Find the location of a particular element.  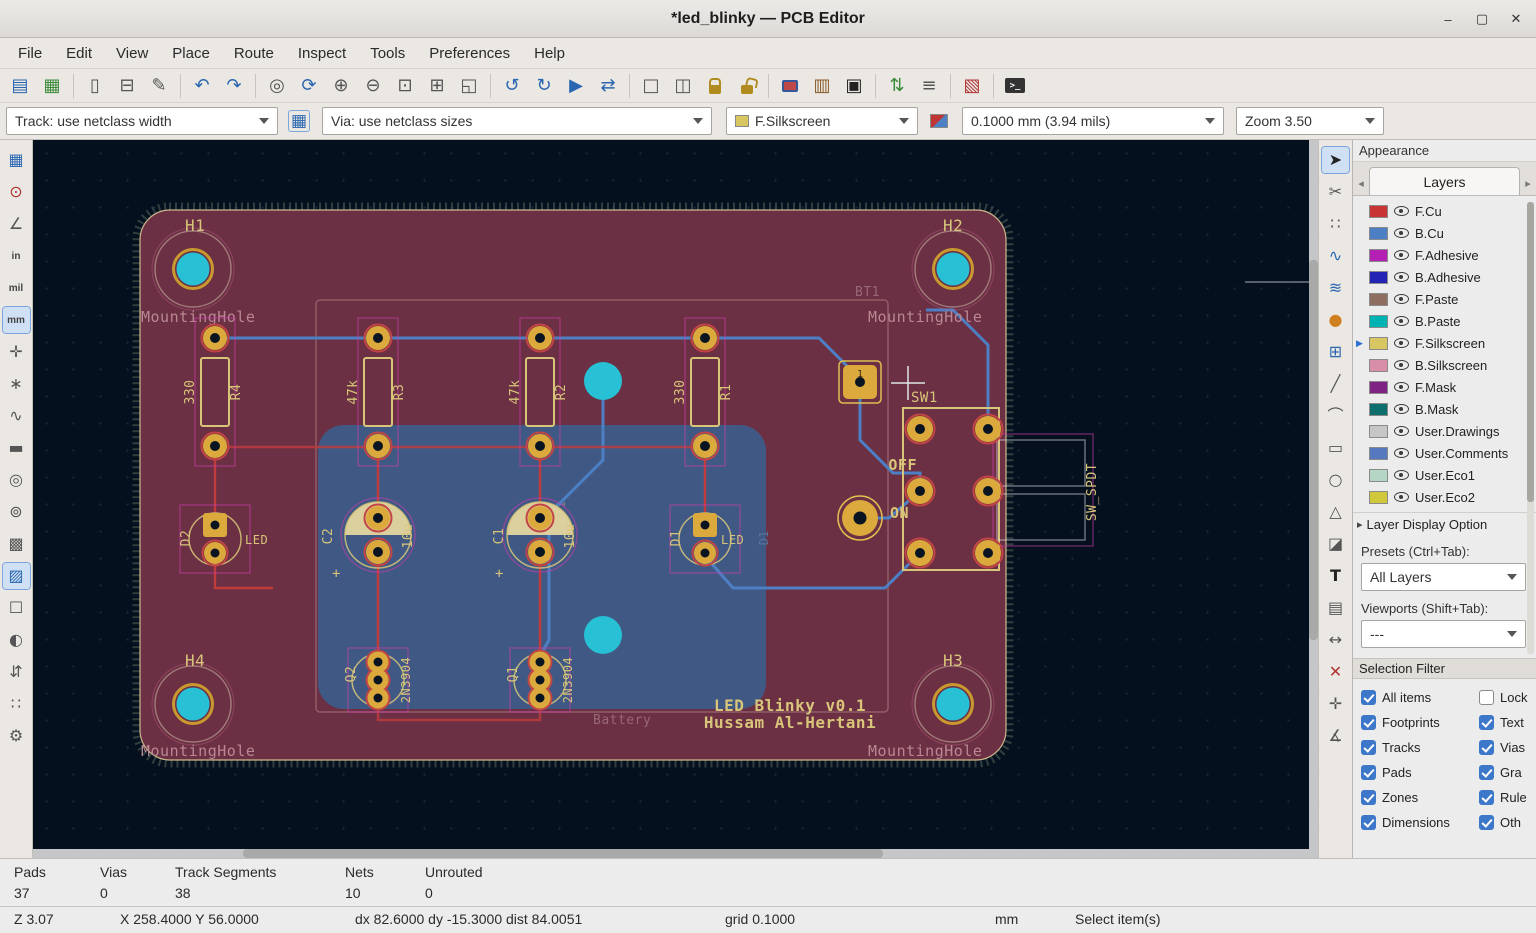

panel-scrollbar is located at coordinates (1530, 428).